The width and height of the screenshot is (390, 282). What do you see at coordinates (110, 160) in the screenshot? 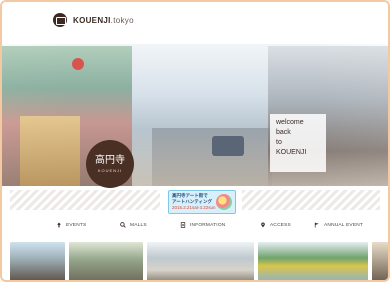
I see `badge-title: 高円寺` at bounding box center [110, 160].